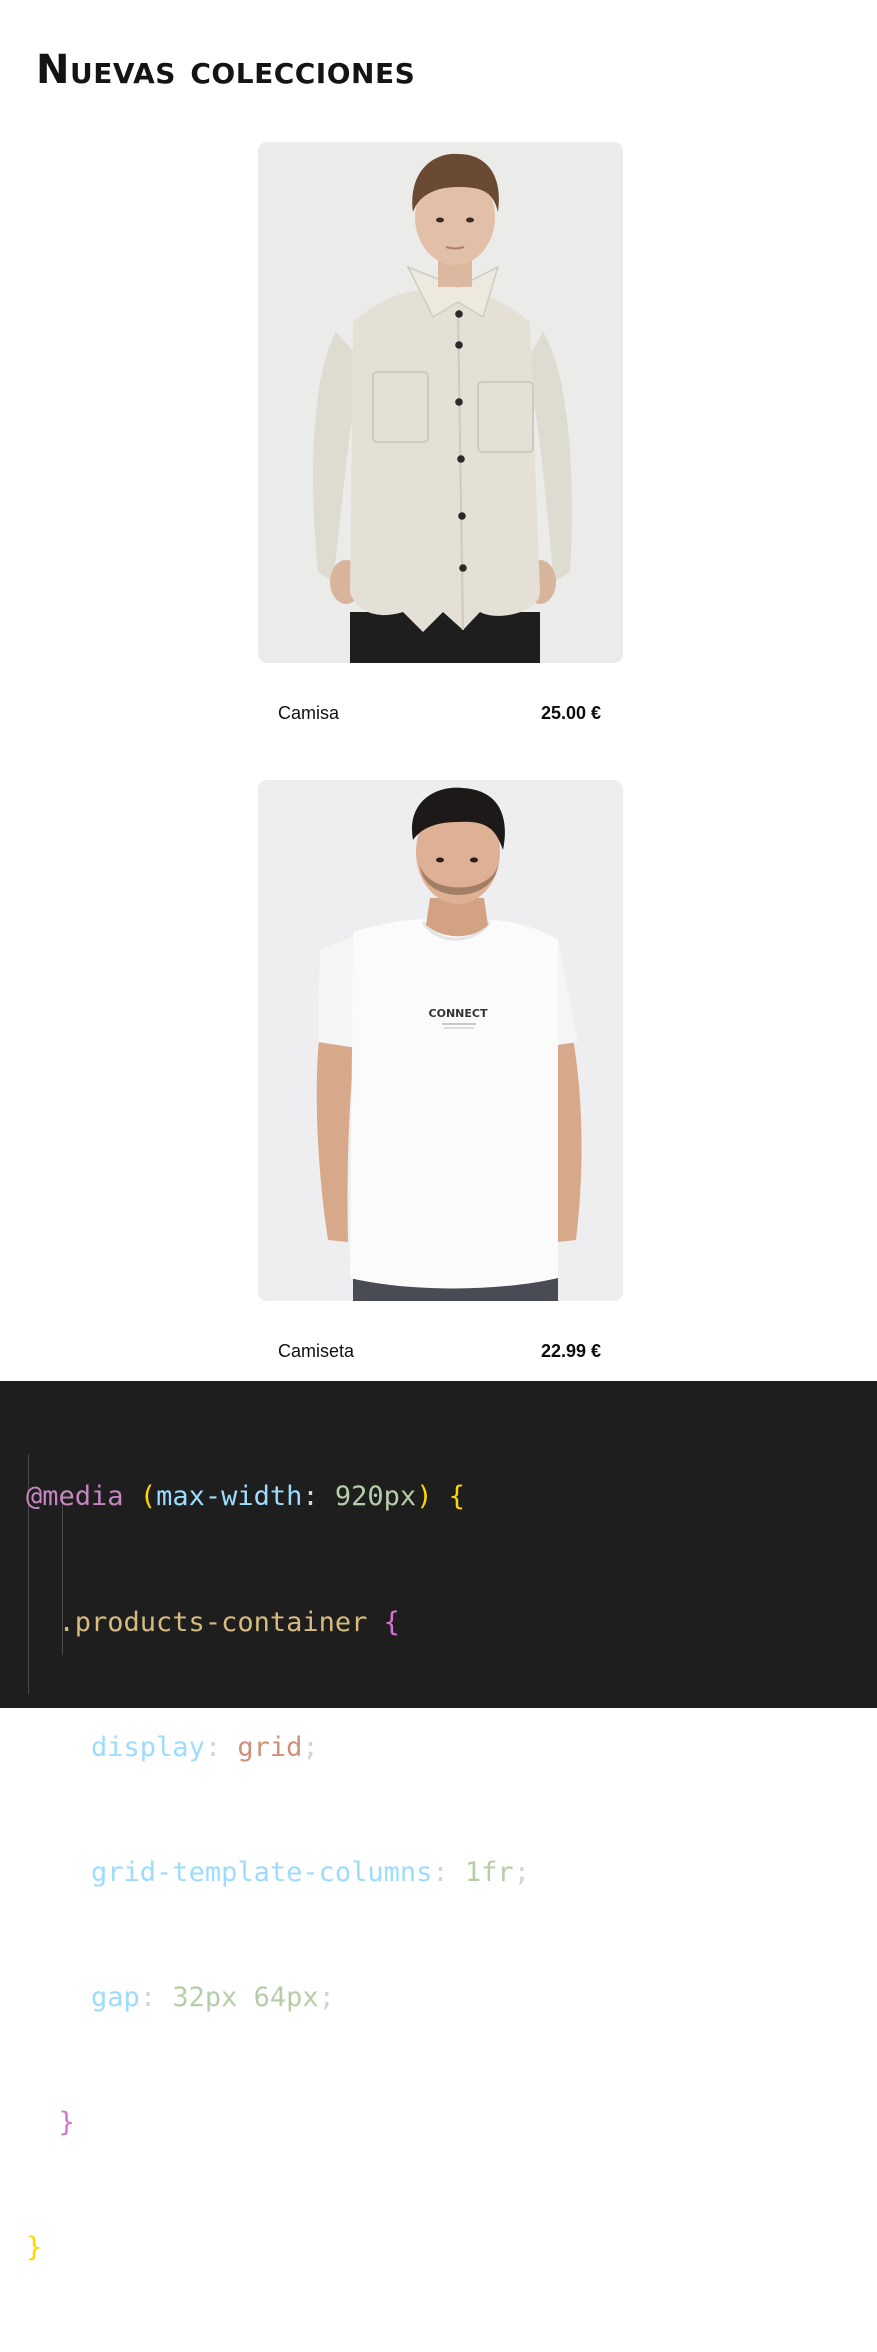 The height and width of the screenshot is (2352, 877). What do you see at coordinates (570, 713) in the screenshot?
I see `product-price: 25.00 €` at bounding box center [570, 713].